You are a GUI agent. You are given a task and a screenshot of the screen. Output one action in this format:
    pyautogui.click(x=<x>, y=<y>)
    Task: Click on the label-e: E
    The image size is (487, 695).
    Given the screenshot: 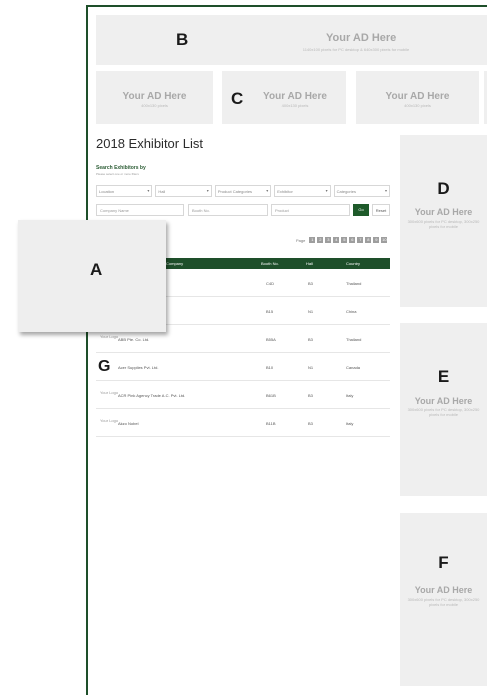 What is the action you would take?
    pyautogui.click(x=443, y=376)
    